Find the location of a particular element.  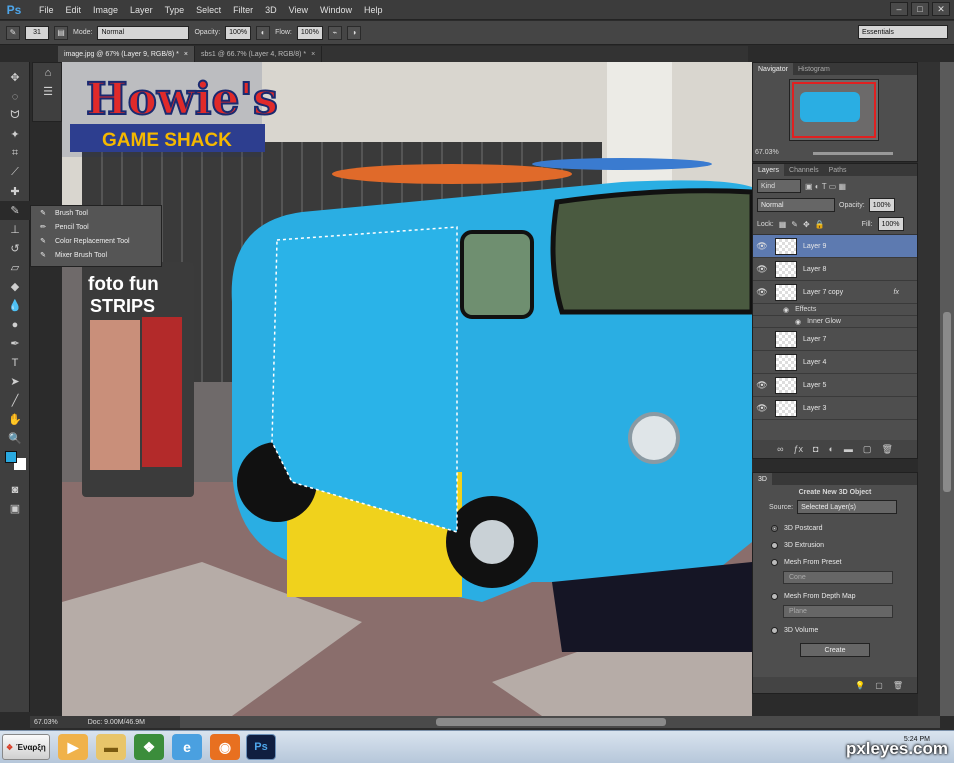

flyout-mixer-brush-tool: ✎ Mixer Brush Tool is located at coordinates (96, 255).